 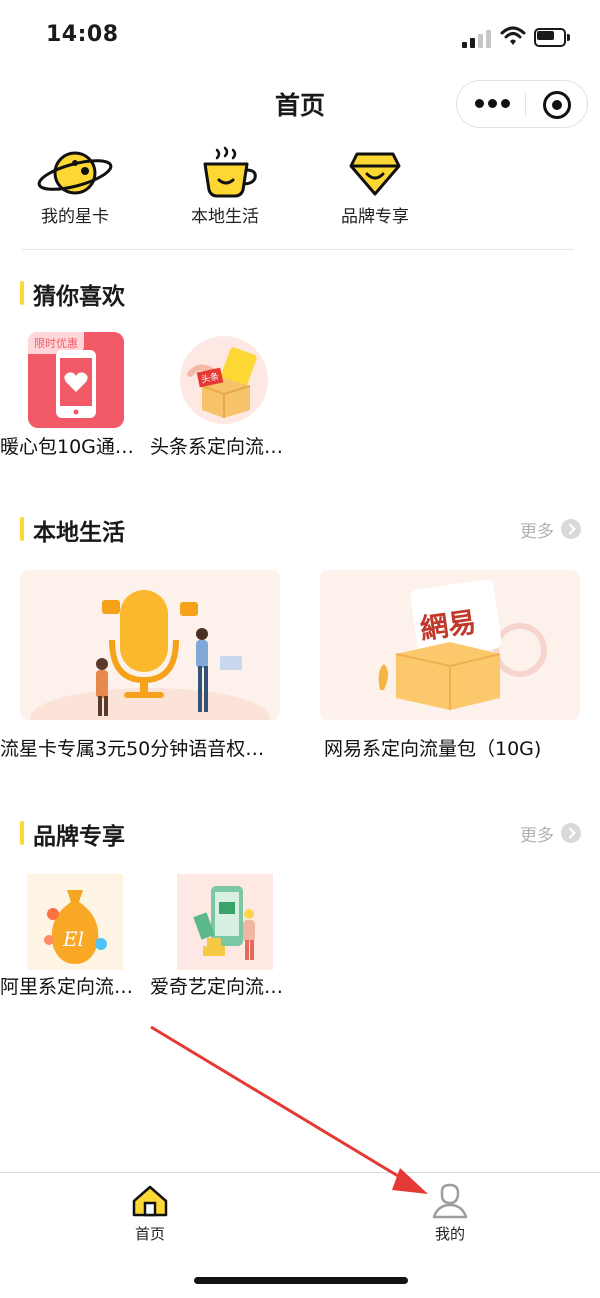 I want to click on miniprogram-capsule, so click(x=522, y=104).